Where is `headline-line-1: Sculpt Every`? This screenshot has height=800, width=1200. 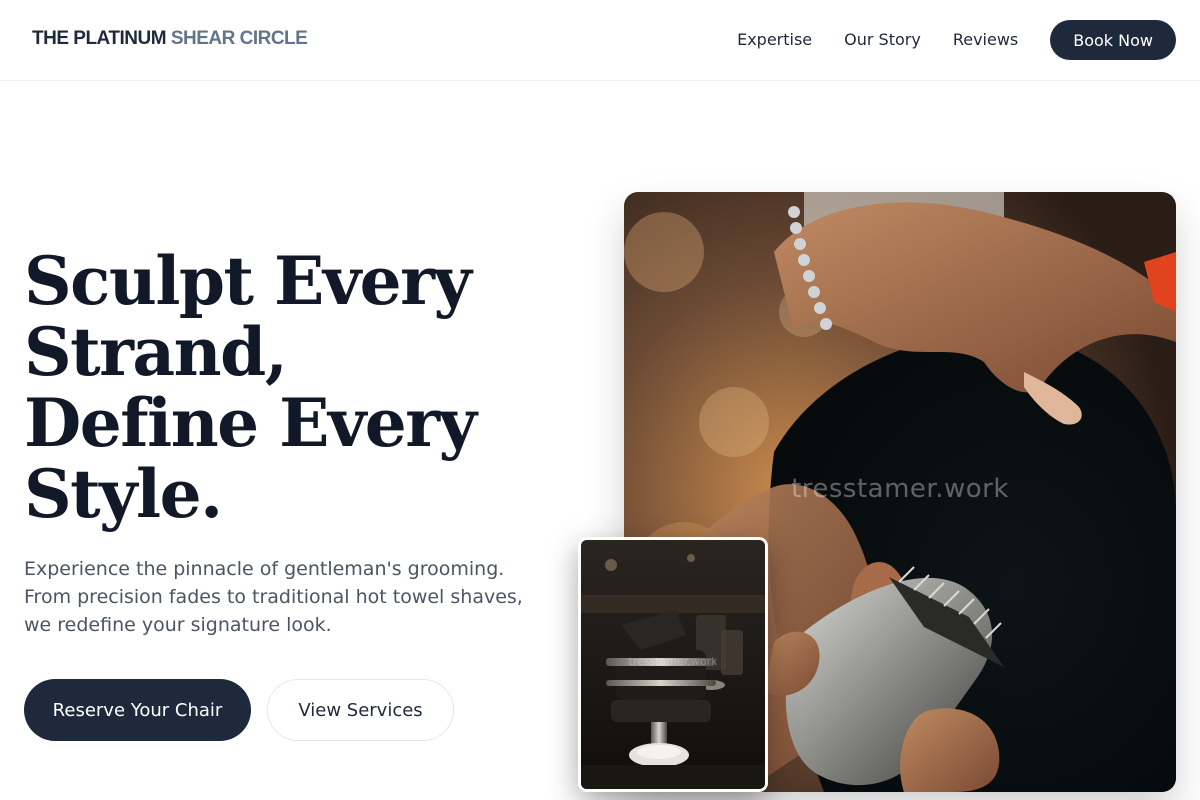
headline-line-1: Sculpt Every is located at coordinates (248, 281).